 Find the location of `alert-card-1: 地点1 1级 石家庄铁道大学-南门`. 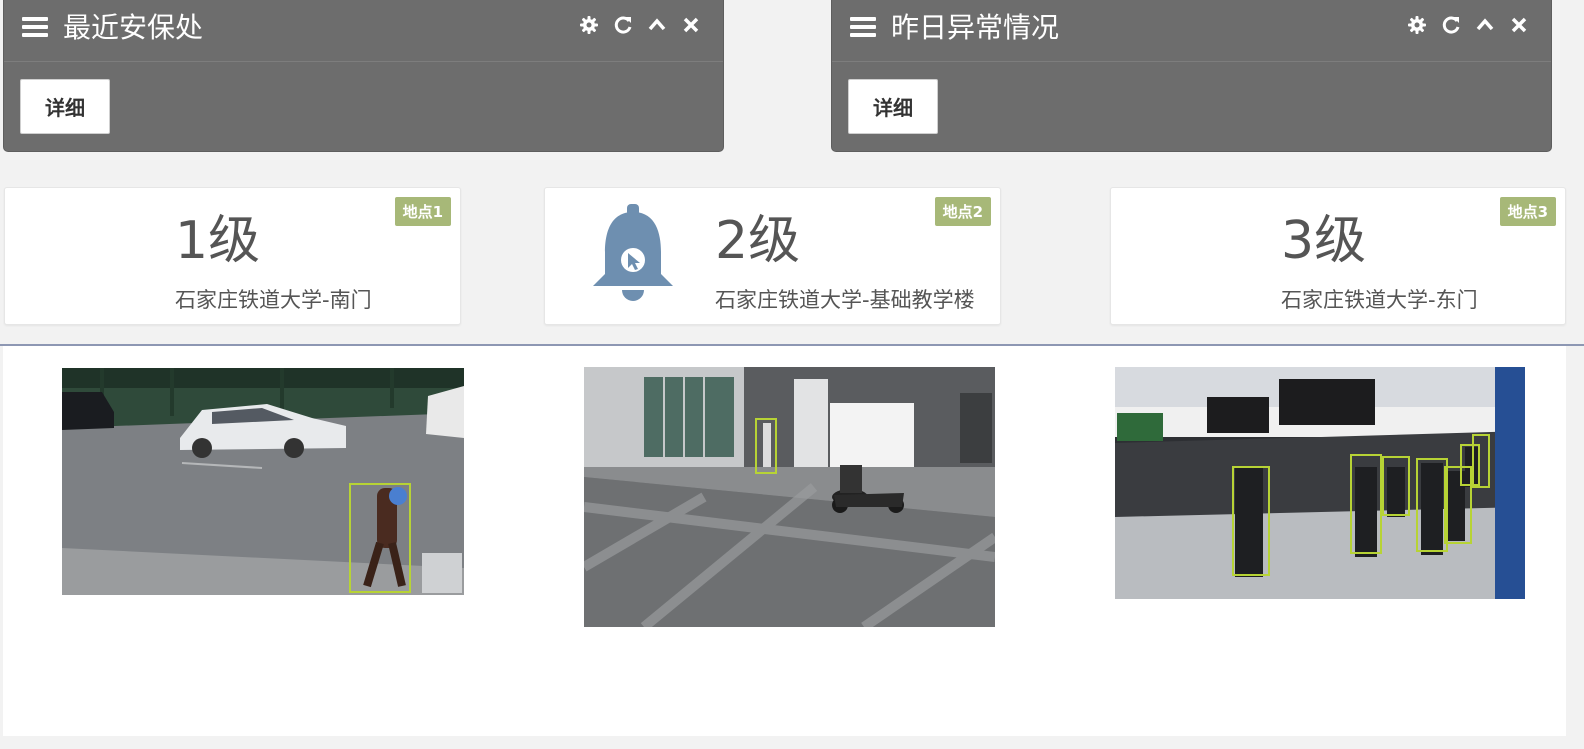

alert-card-1: 地点1 1级 石家庄铁道大学-南门 is located at coordinates (232, 256).